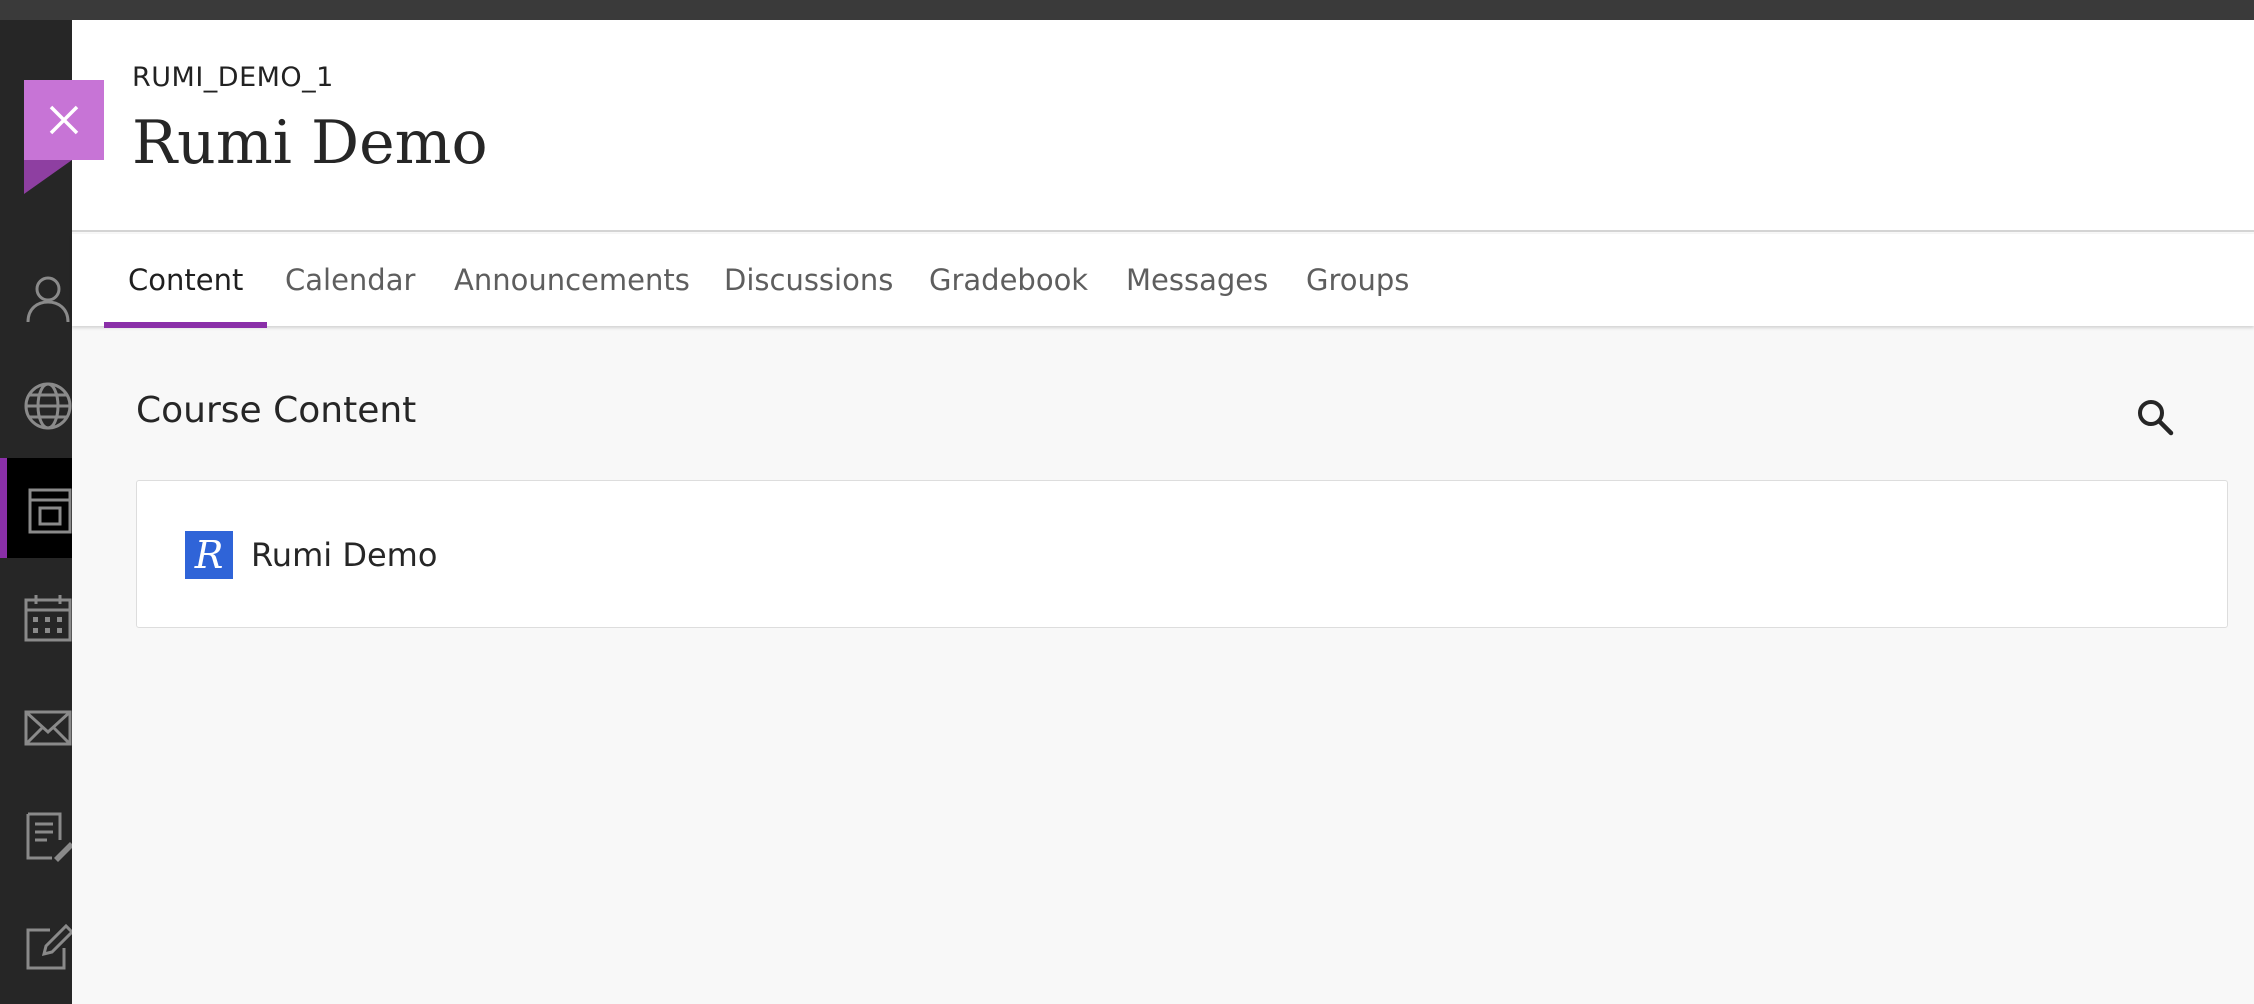 The width and height of the screenshot is (2254, 1004). Describe the element at coordinates (49, 837) in the screenshot. I see `grades-icon` at that location.